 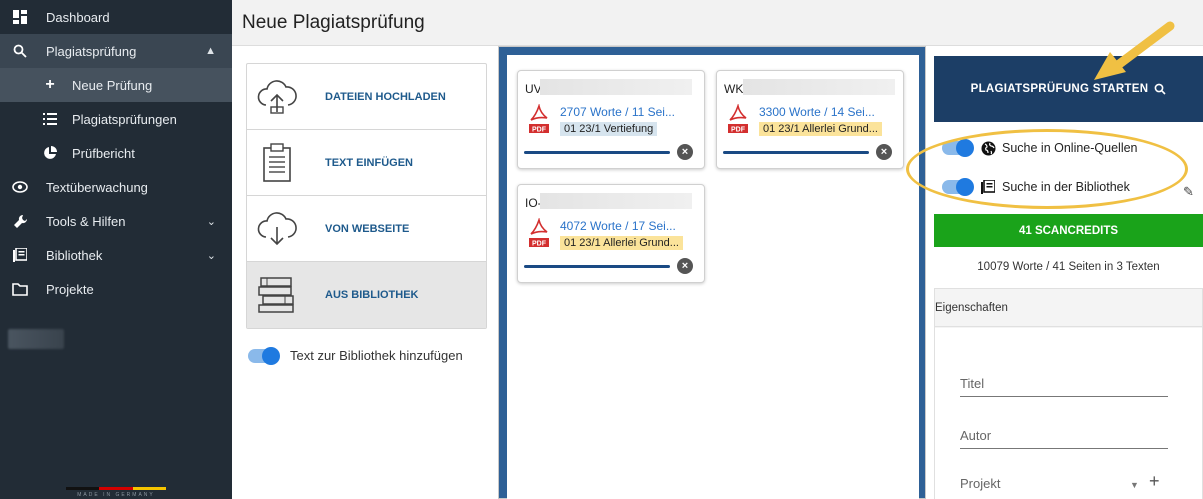 I want to click on sidebar-item-textueberwachung: Textüberwachung, so click(x=116, y=187).